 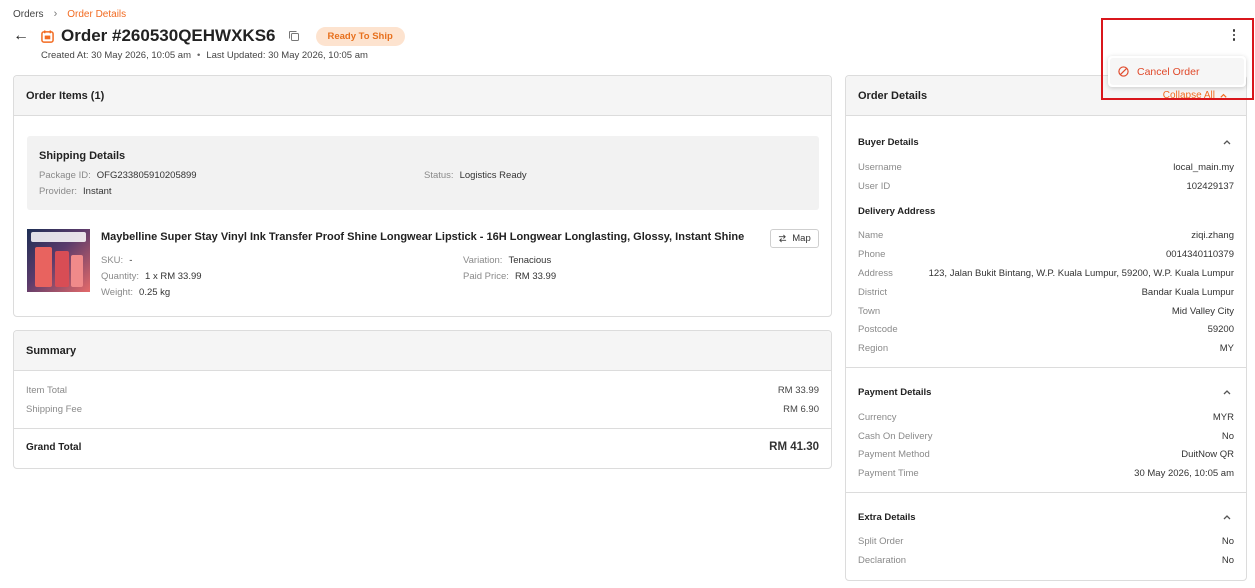 What do you see at coordinates (1207, 454) in the screenshot?
I see `payment-method-value: DuitNow QR` at bounding box center [1207, 454].